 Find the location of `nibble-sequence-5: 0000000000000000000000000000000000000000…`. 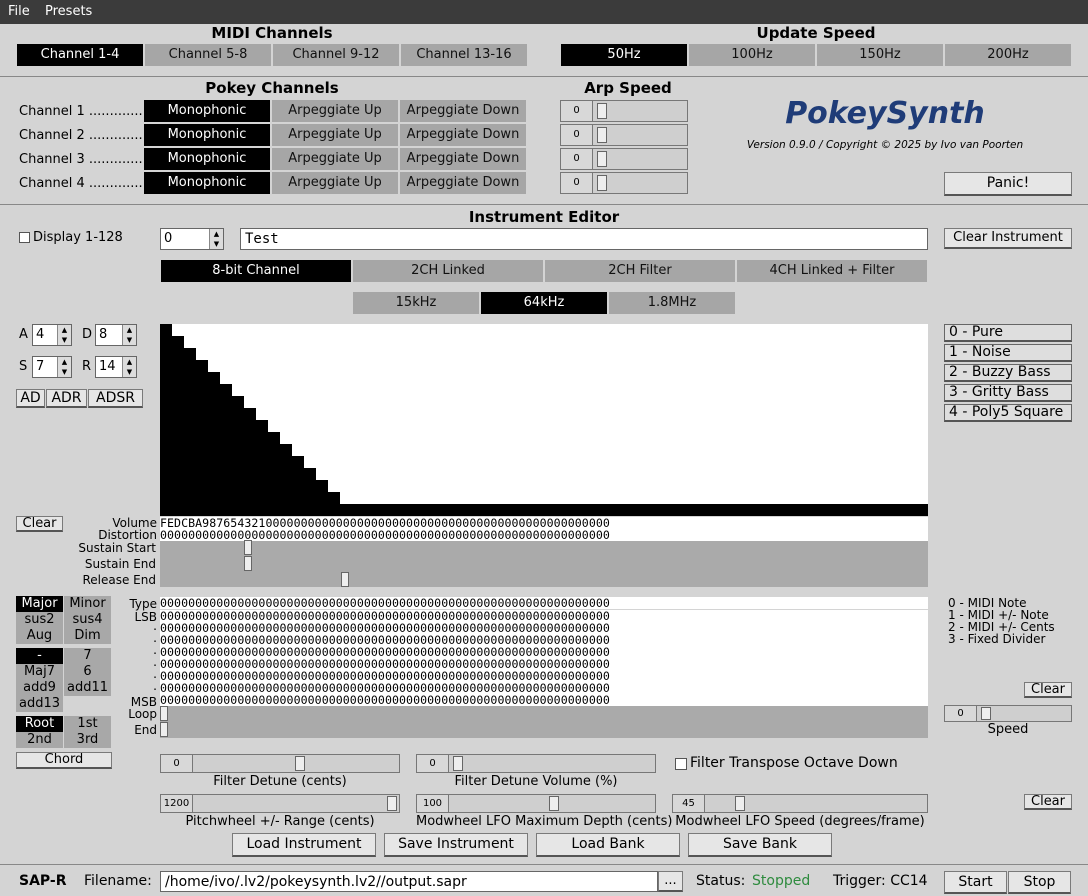

nibble-sequence-5: 0000000000000000000000000000000000000000… is located at coordinates (544, 664).